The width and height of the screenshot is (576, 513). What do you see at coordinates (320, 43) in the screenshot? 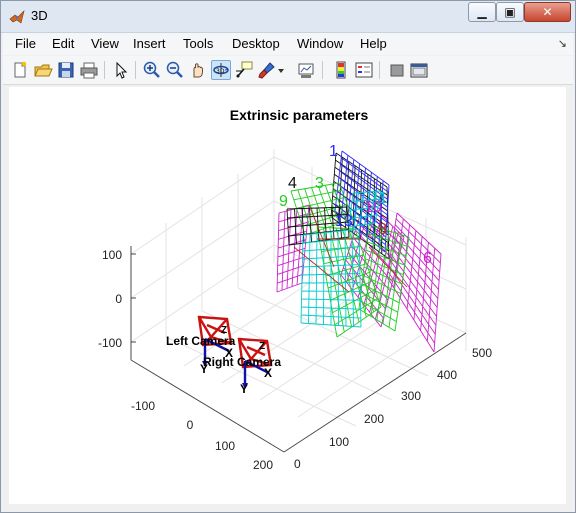
I see `menu-window: Window` at bounding box center [320, 43].